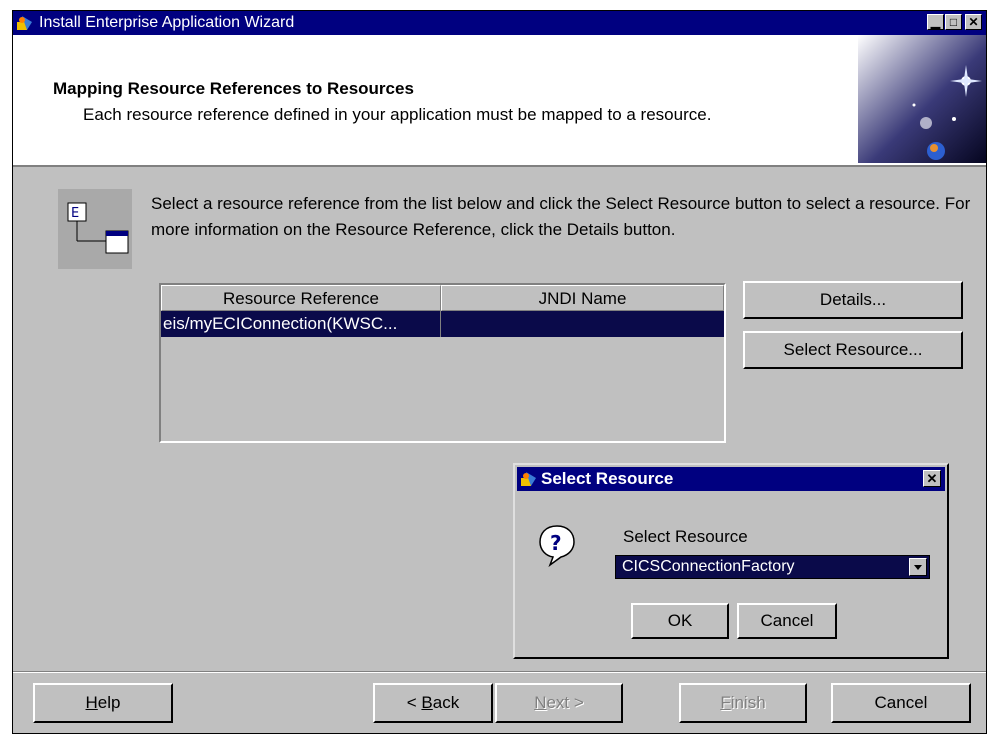 Image resolution: width=991 pixels, height=742 pixels. Describe the element at coordinates (787, 621) in the screenshot. I see `dialog-cancel-button: Cancel` at that location.